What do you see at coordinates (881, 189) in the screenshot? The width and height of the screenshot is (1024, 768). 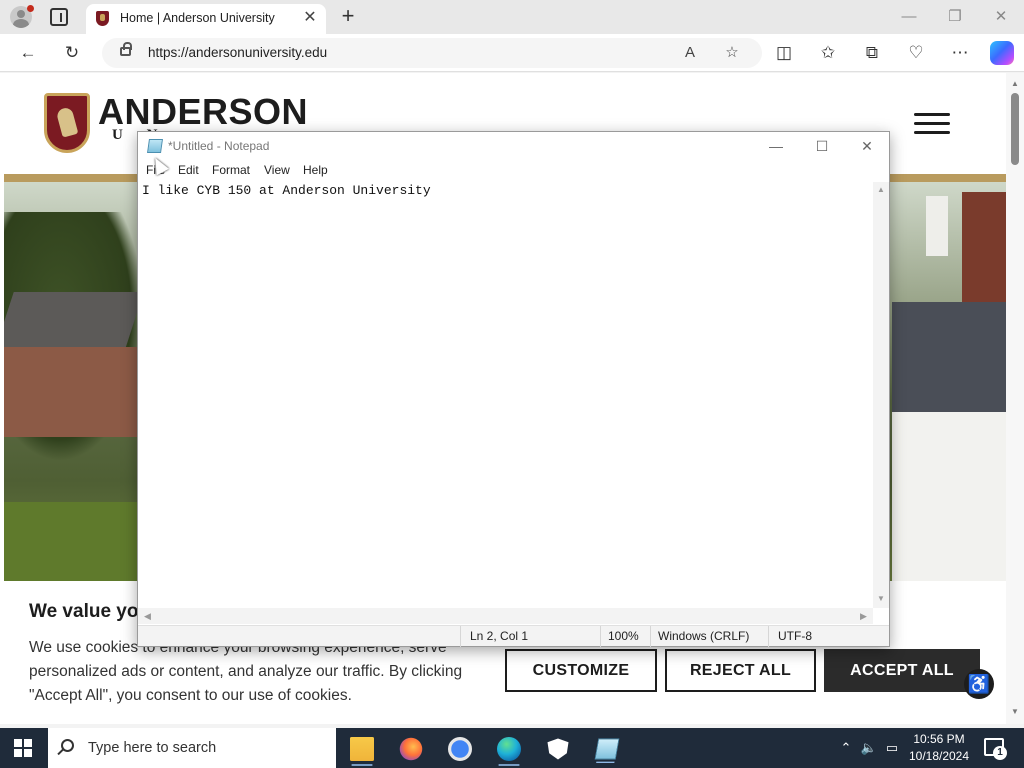 I see `notepad-scroll-up-icon: ▲` at bounding box center [881, 189].